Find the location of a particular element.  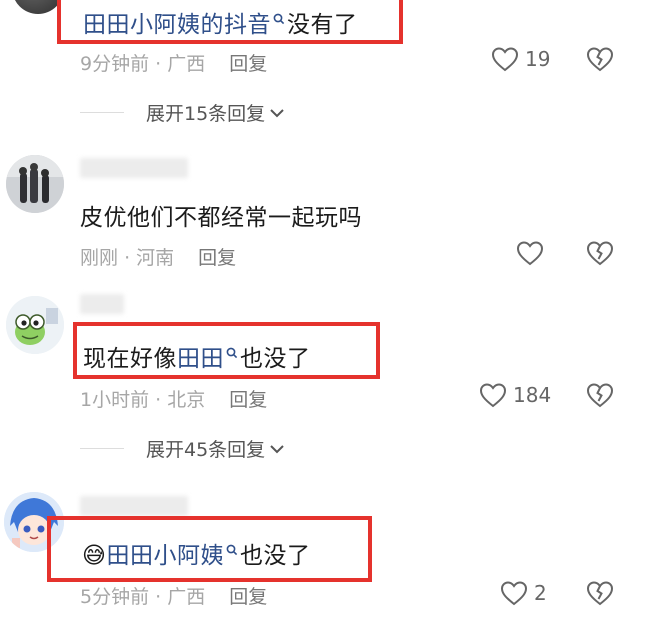

like-button is located at coordinates (530, 253).